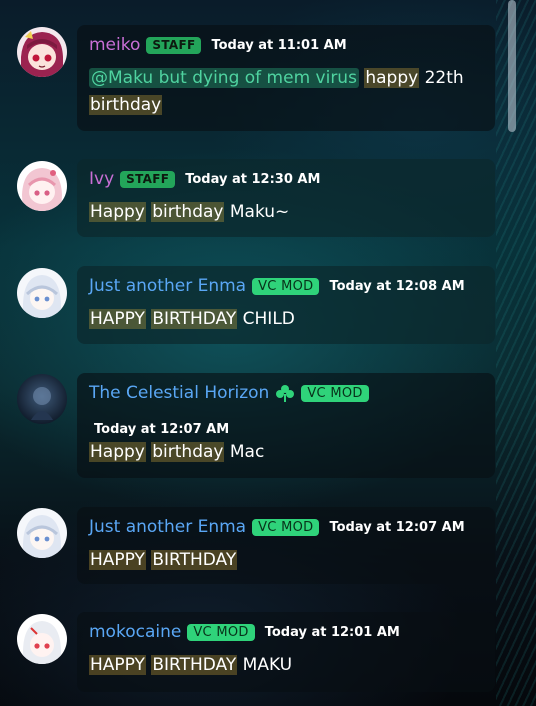 Image resolution: width=536 pixels, height=706 pixels. What do you see at coordinates (396, 286) in the screenshot?
I see `timestamp: Today at 12:08 AM` at bounding box center [396, 286].